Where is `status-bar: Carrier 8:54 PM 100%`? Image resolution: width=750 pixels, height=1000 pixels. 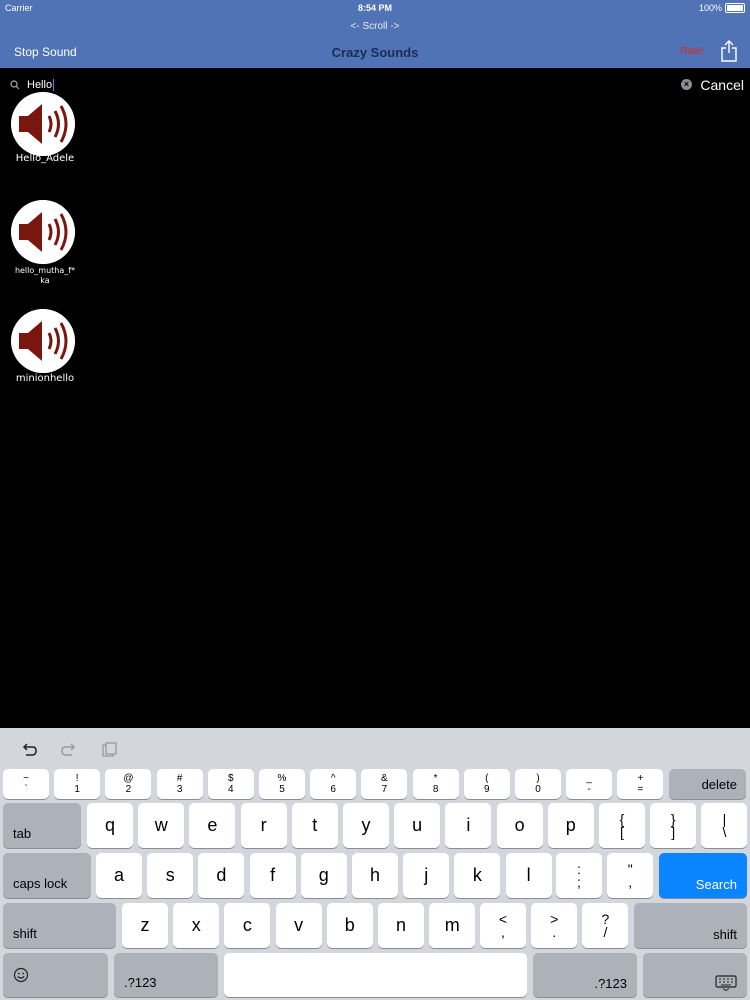
status-bar: Carrier 8:54 PM 100% is located at coordinates (375, 8).